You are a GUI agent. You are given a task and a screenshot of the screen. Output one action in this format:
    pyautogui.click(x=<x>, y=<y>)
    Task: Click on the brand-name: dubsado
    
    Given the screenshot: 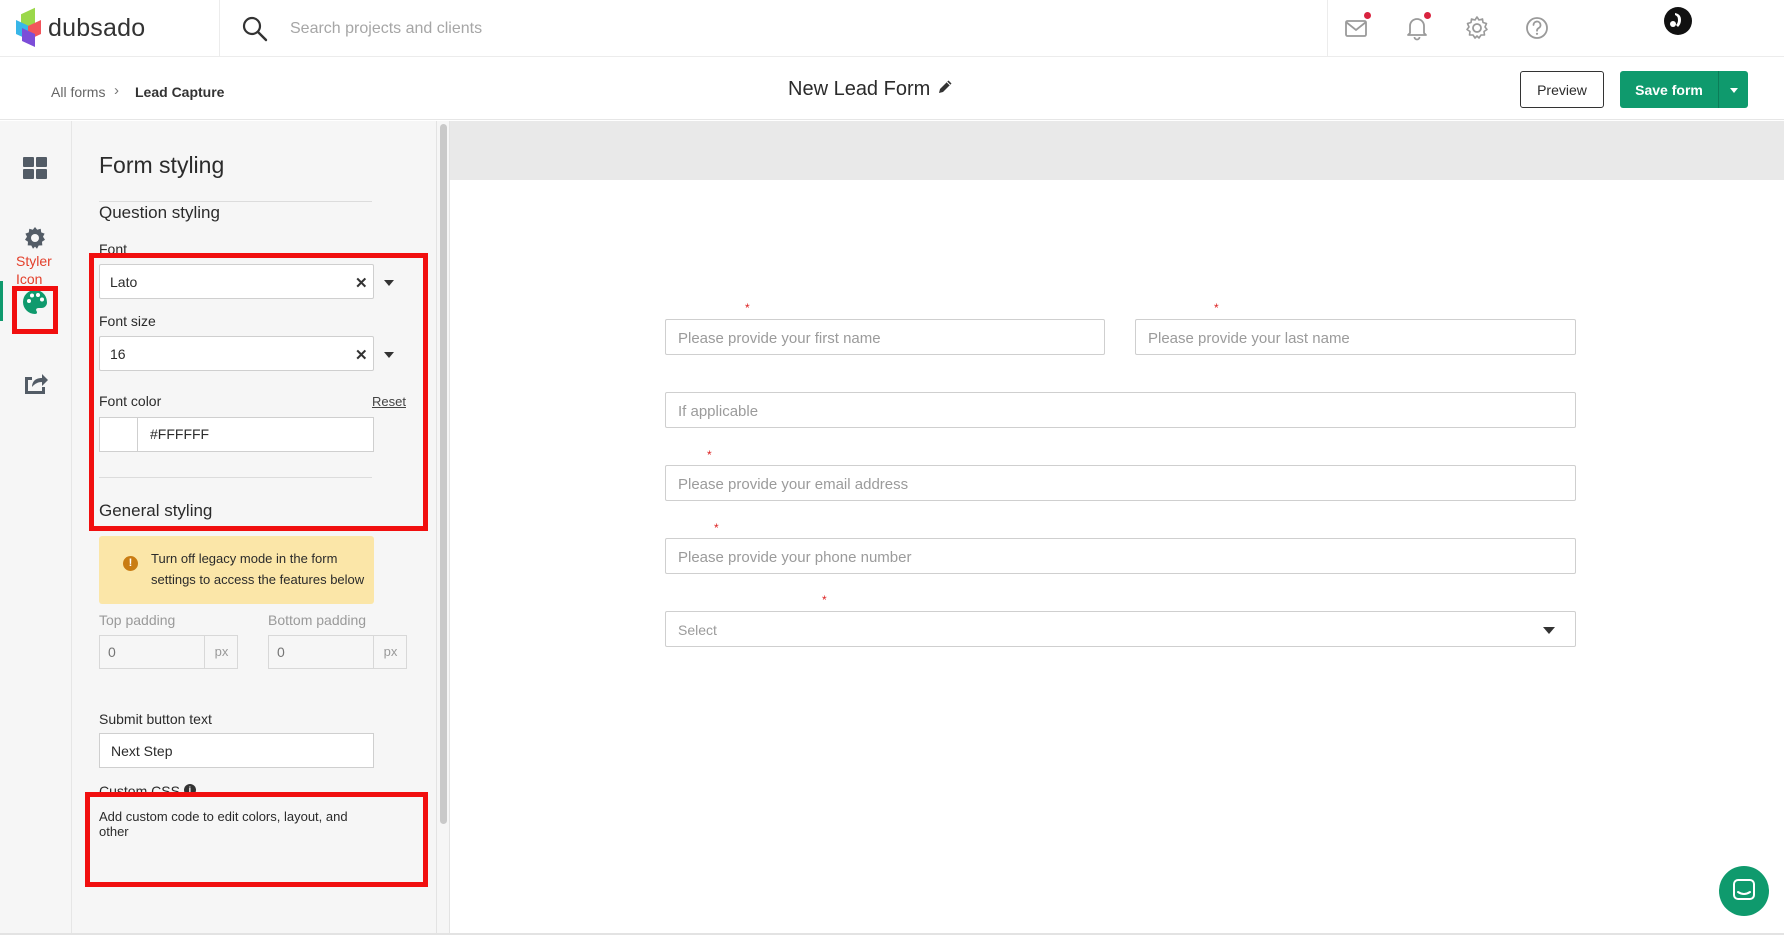 What is the action you would take?
    pyautogui.click(x=97, y=27)
    